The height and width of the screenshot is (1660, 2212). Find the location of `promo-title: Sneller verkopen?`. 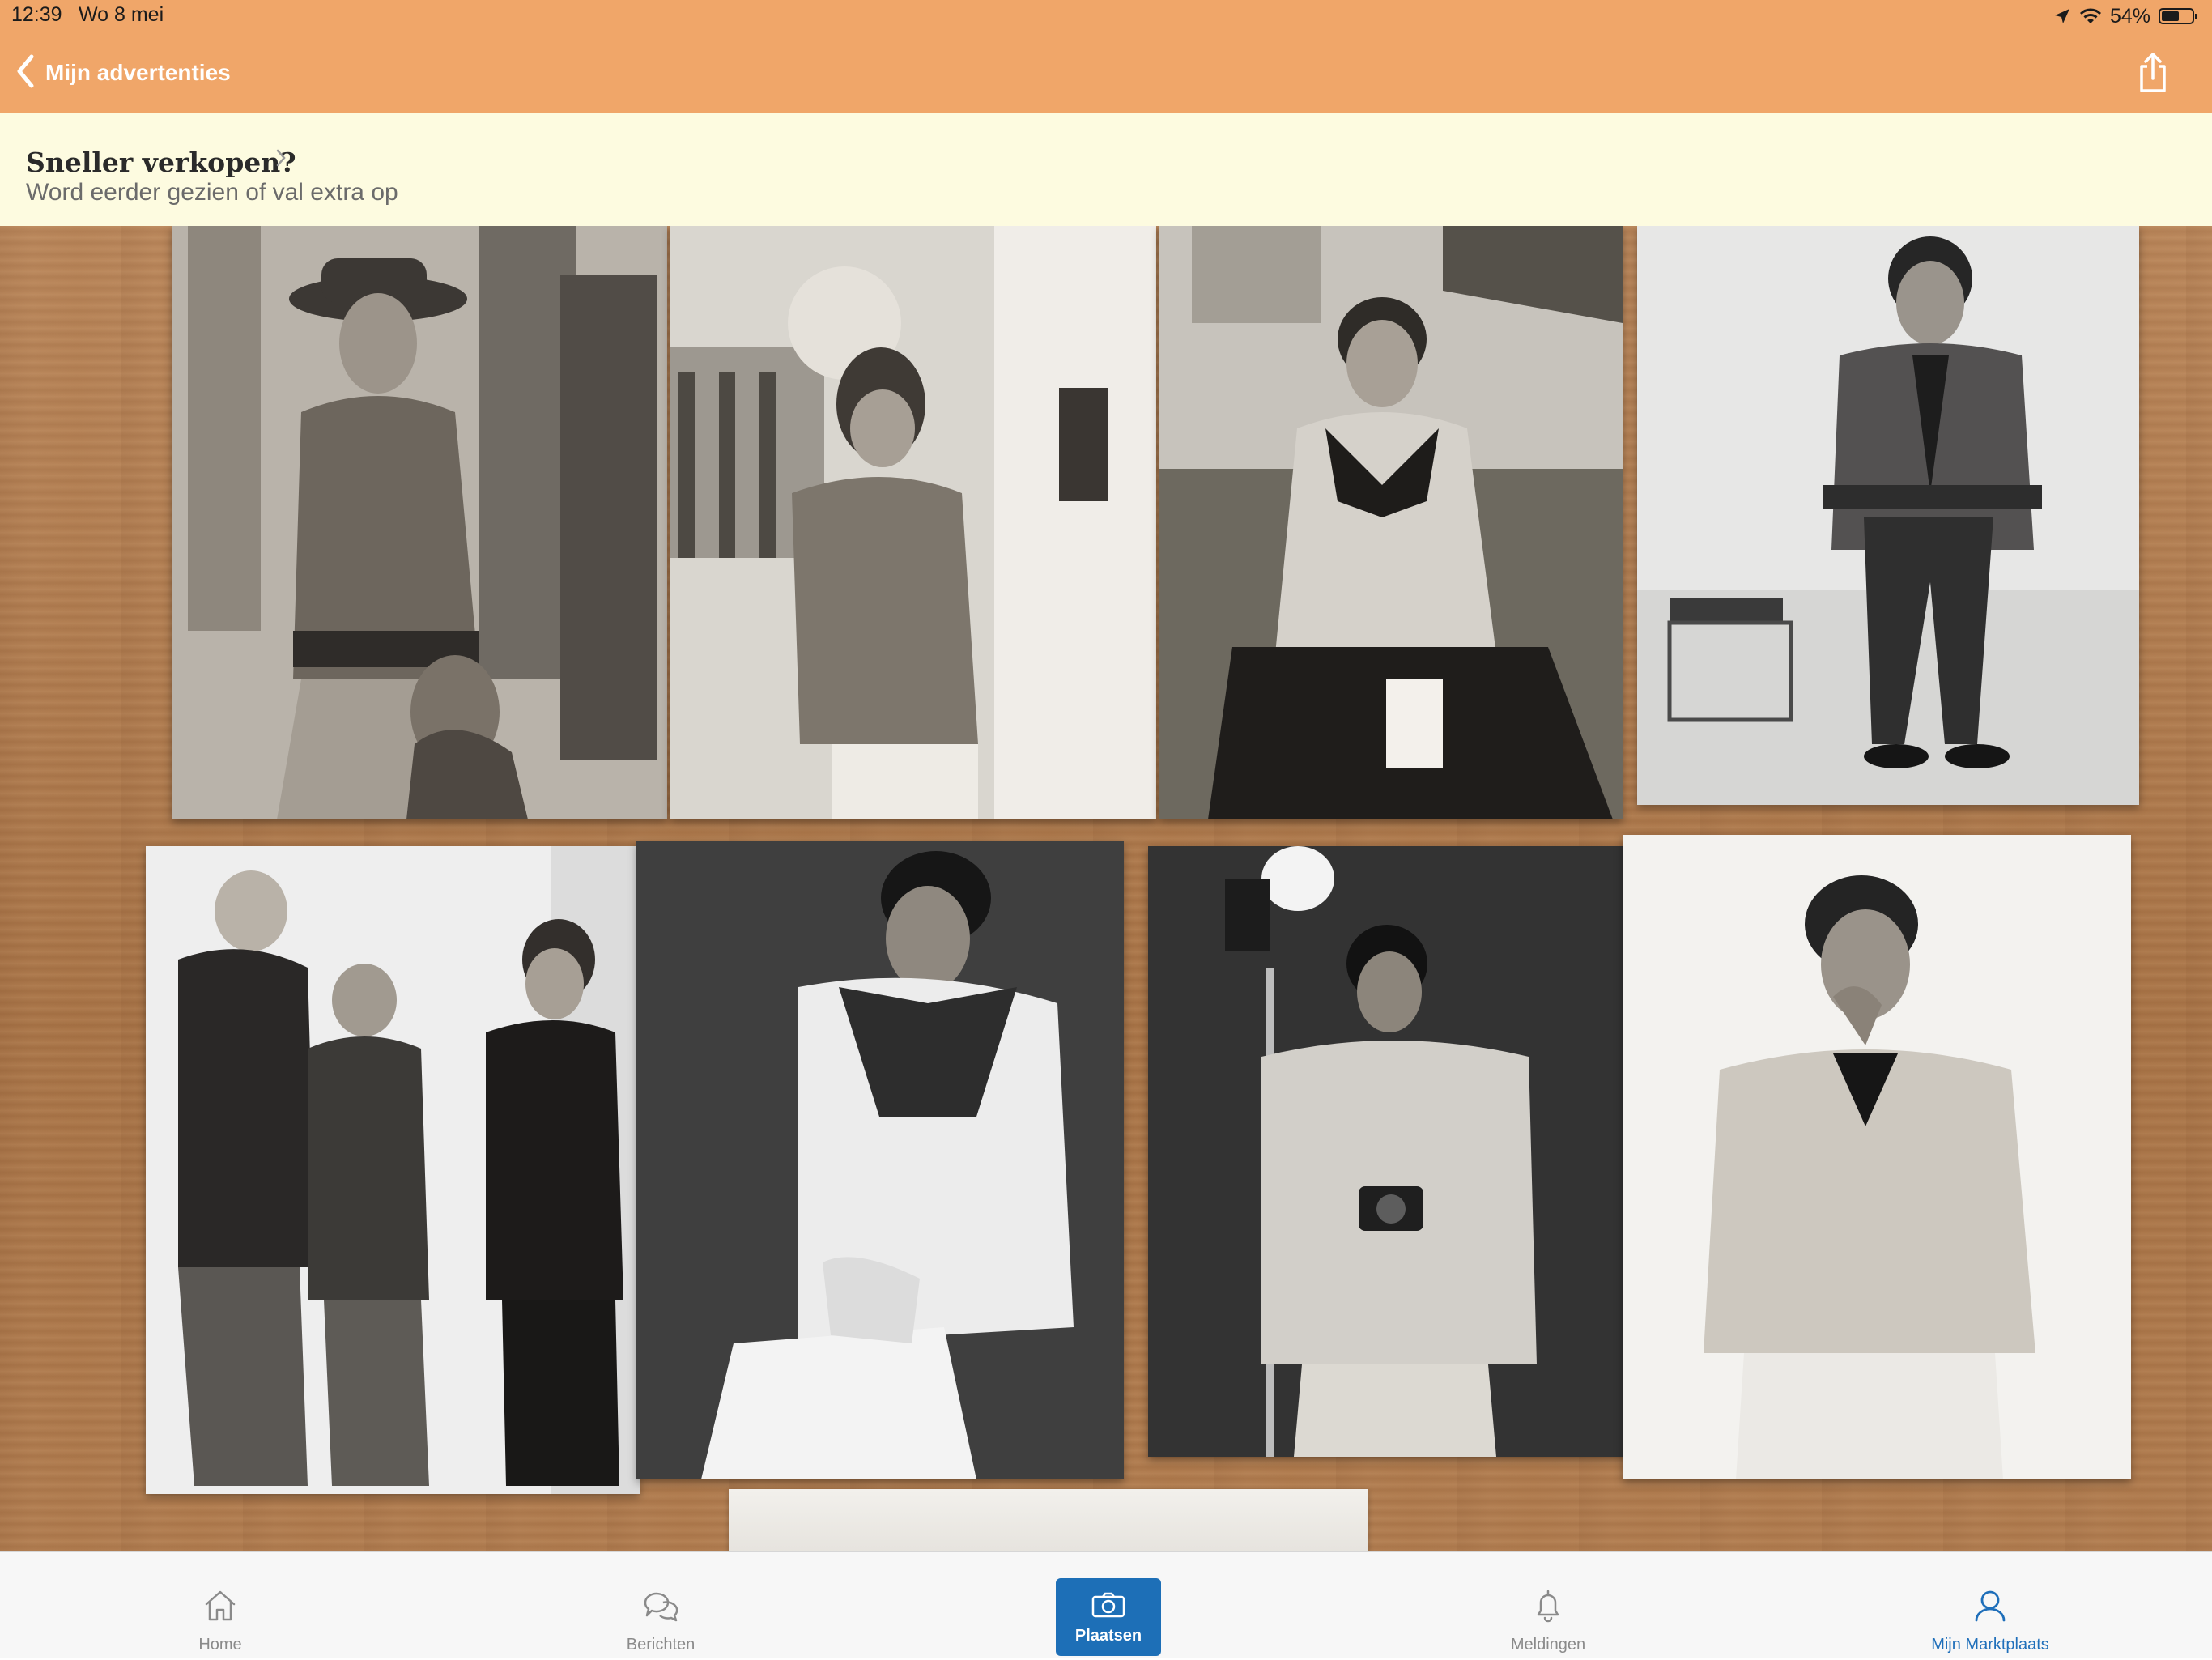

promo-title: Sneller verkopen? is located at coordinates (161, 162).